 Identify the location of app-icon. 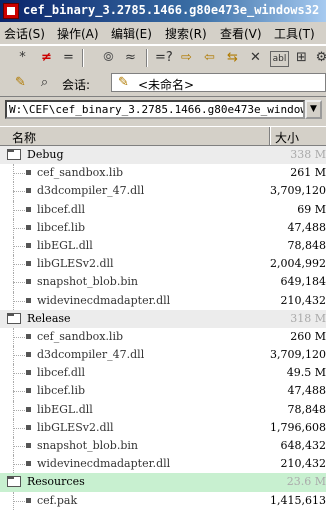
(11, 11).